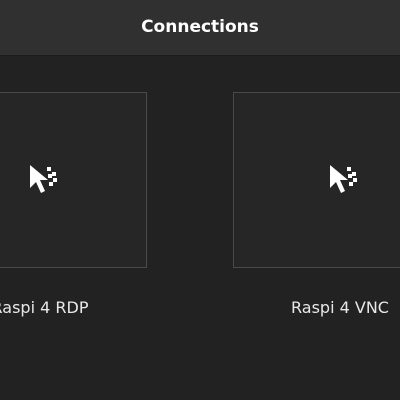 This screenshot has width=400, height=400. What do you see at coordinates (44, 307) in the screenshot?
I see `connection-label: Raspi 4 RDP` at bounding box center [44, 307].